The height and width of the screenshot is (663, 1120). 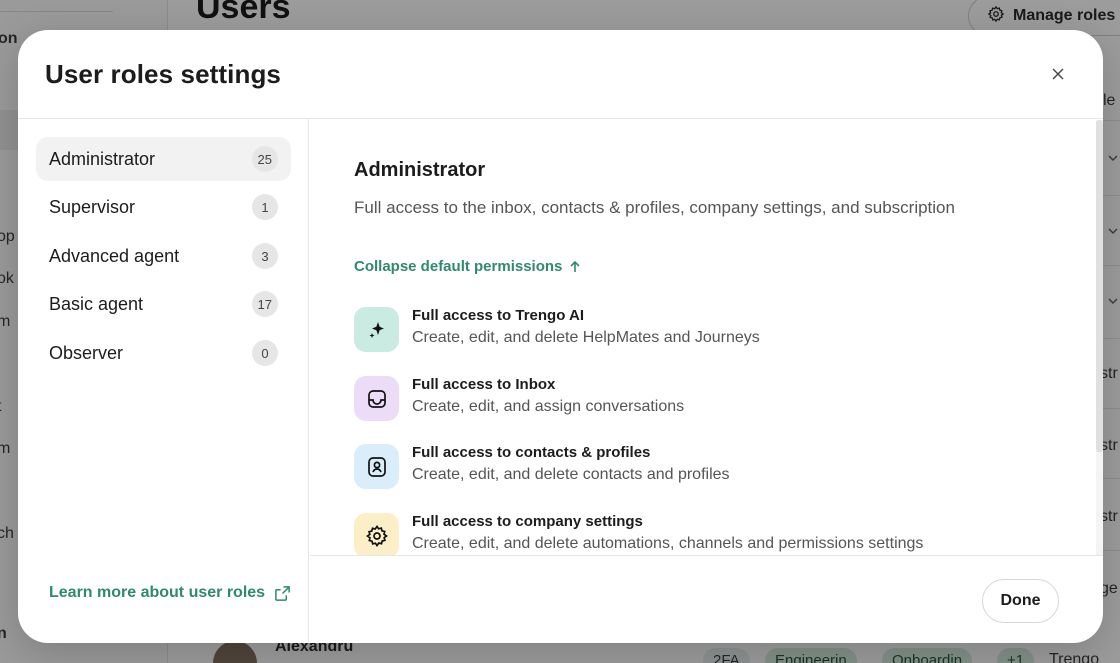 I want to click on inbox-icon, so click(x=376, y=398).